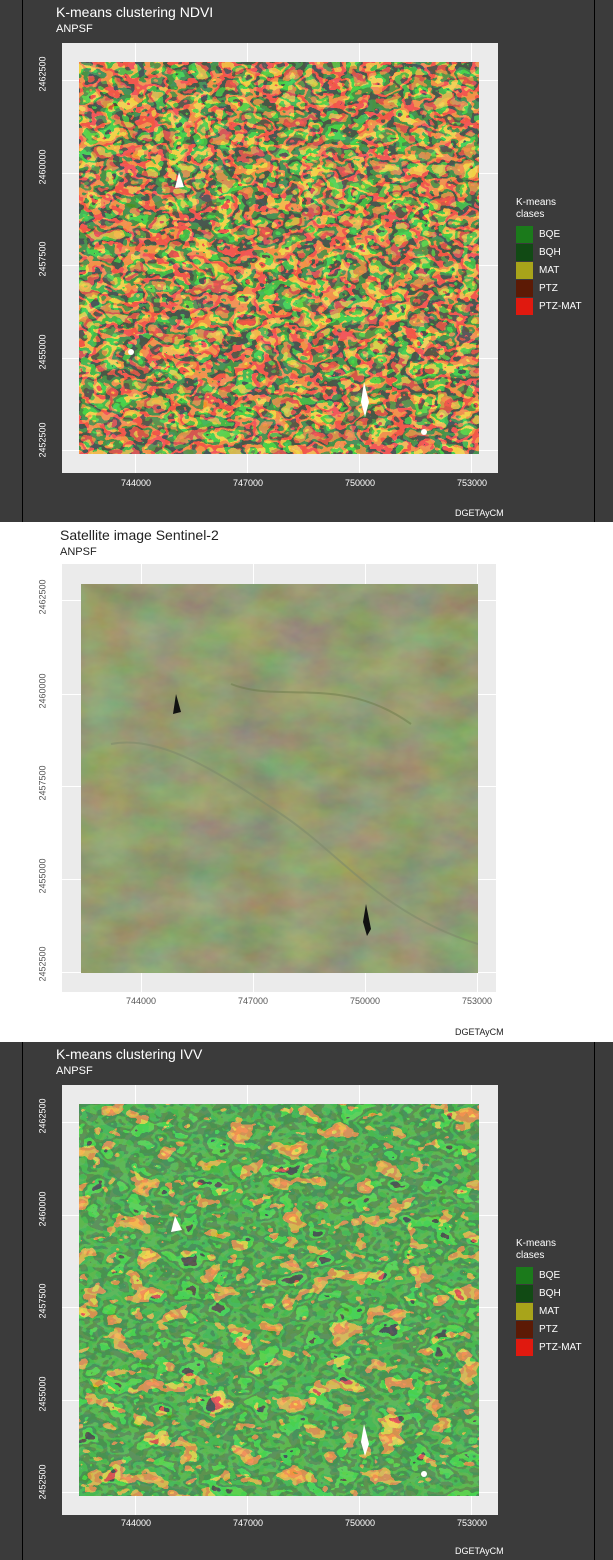 The image size is (613, 1560). Describe the element at coordinates (139, 535) in the screenshot. I see `map-title: Satellite image Sentinel-2` at that location.